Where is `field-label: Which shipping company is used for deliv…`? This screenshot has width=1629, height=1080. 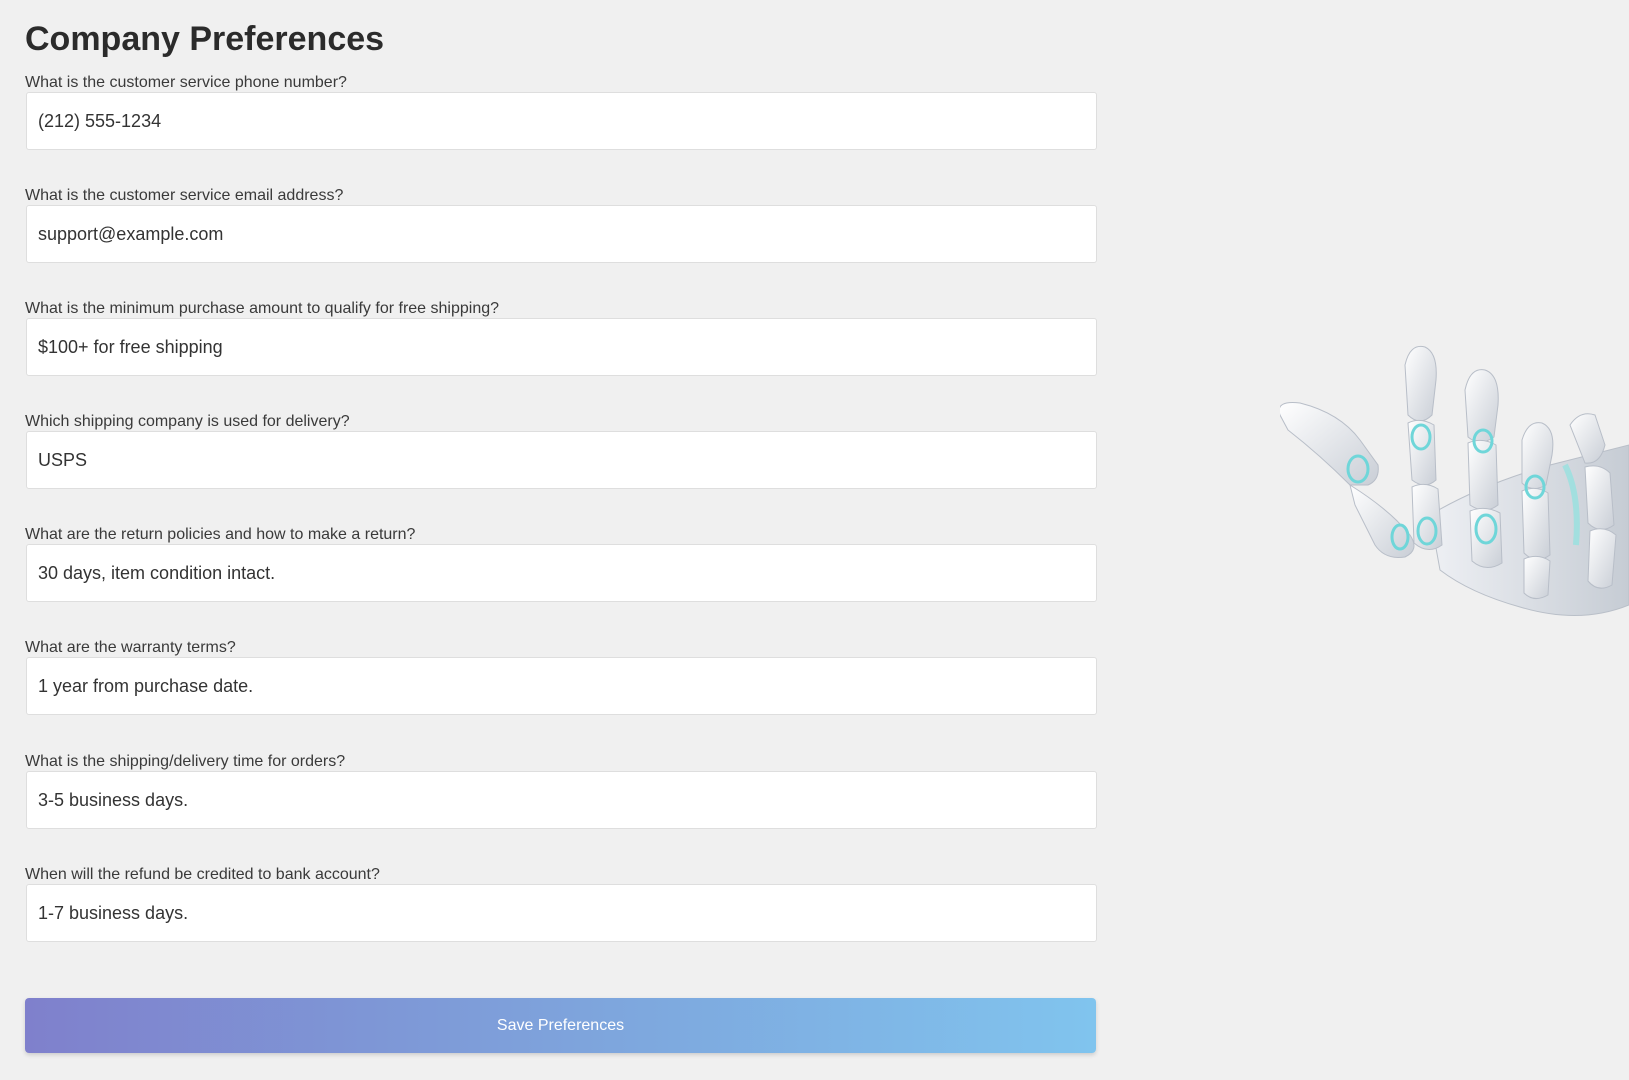 field-label: Which shipping company is used for deliv… is located at coordinates (187, 421).